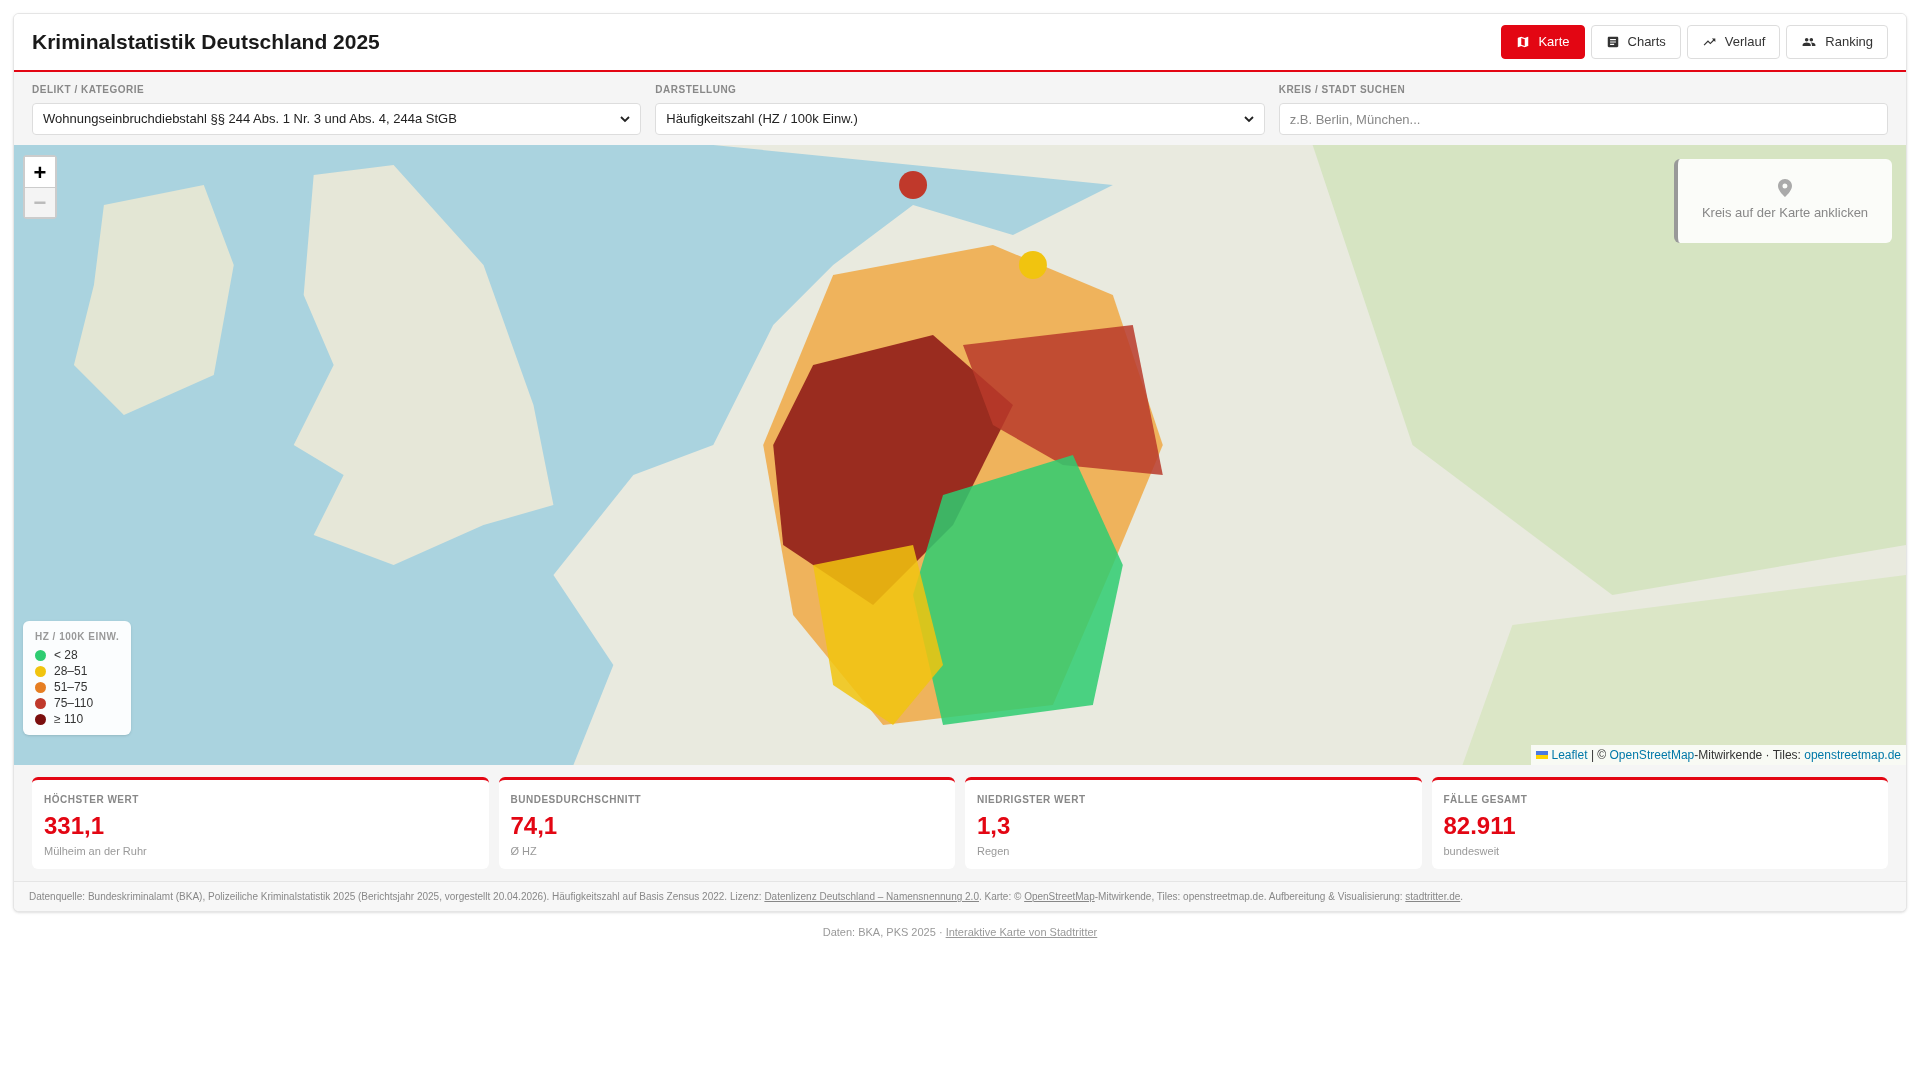  Describe the element at coordinates (1598, 755) in the screenshot. I see `attribution-text: | ©` at that location.